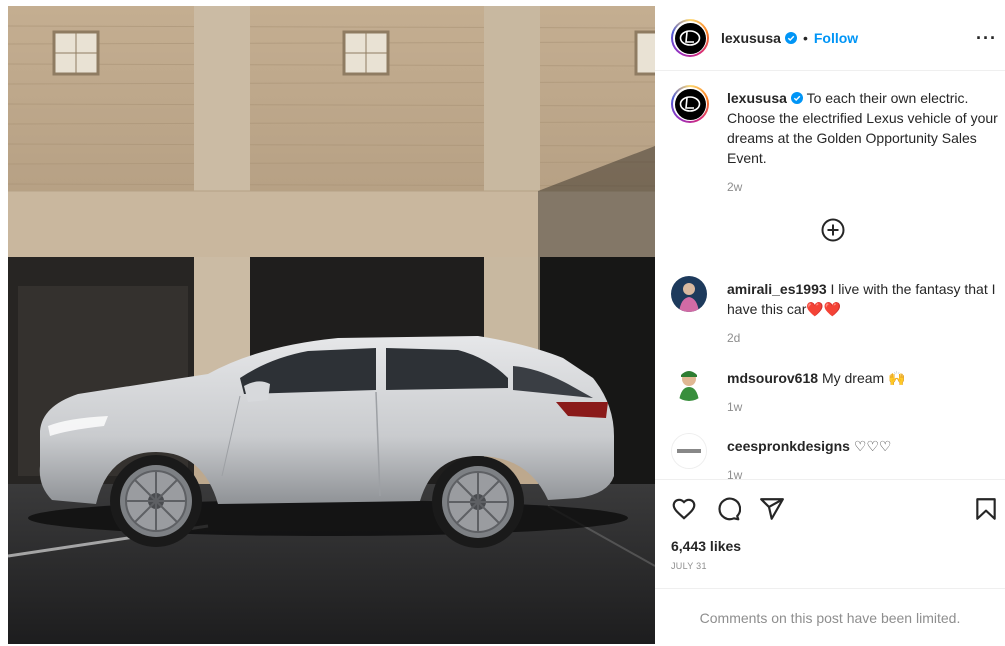  I want to click on save-icon, so click(986, 509).